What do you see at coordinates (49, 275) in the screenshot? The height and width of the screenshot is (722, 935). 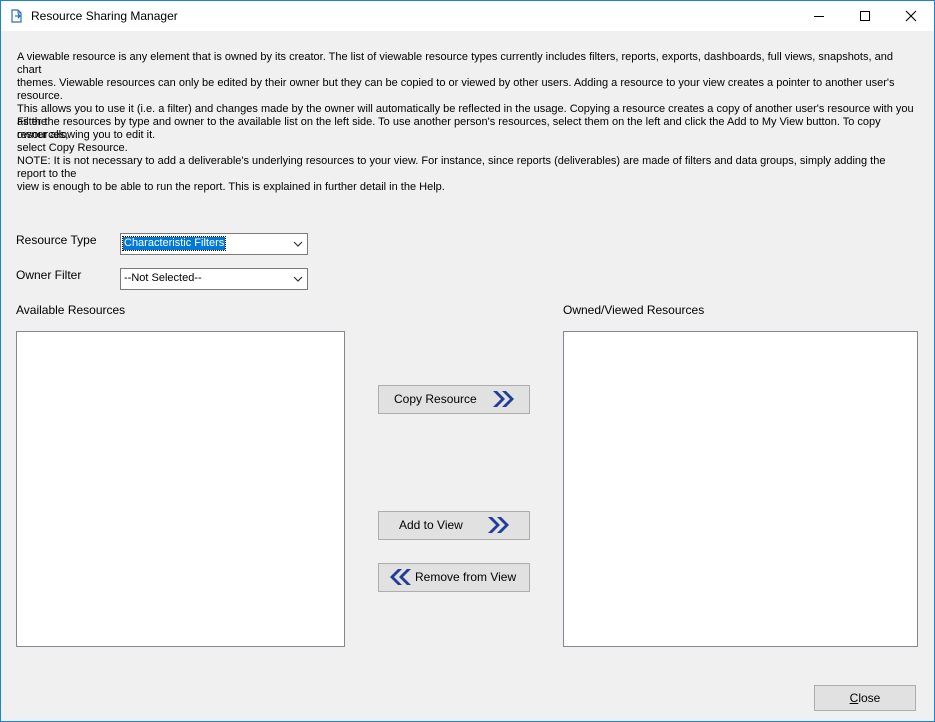 I see `owner-filter-label: Owner Filter` at bounding box center [49, 275].